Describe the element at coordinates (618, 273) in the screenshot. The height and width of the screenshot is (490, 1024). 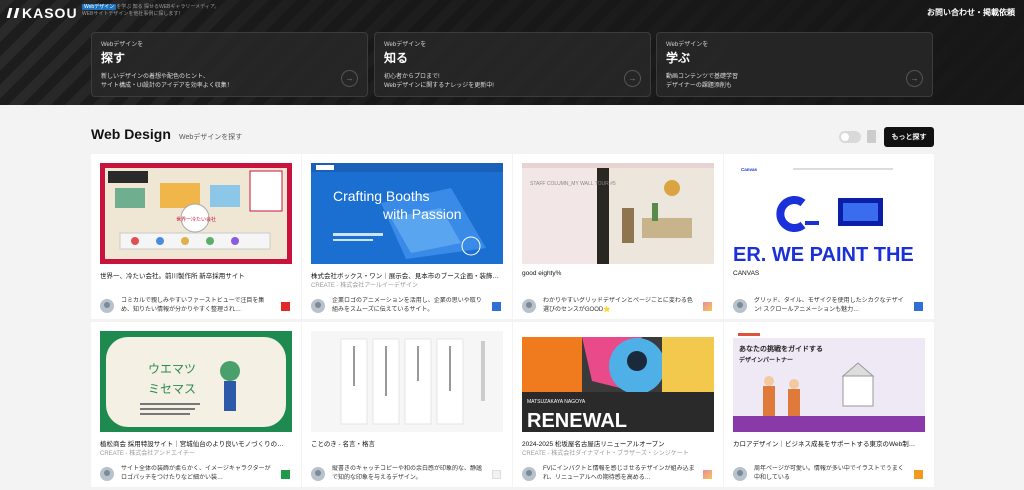
I see `card-title: good eighty%` at that location.